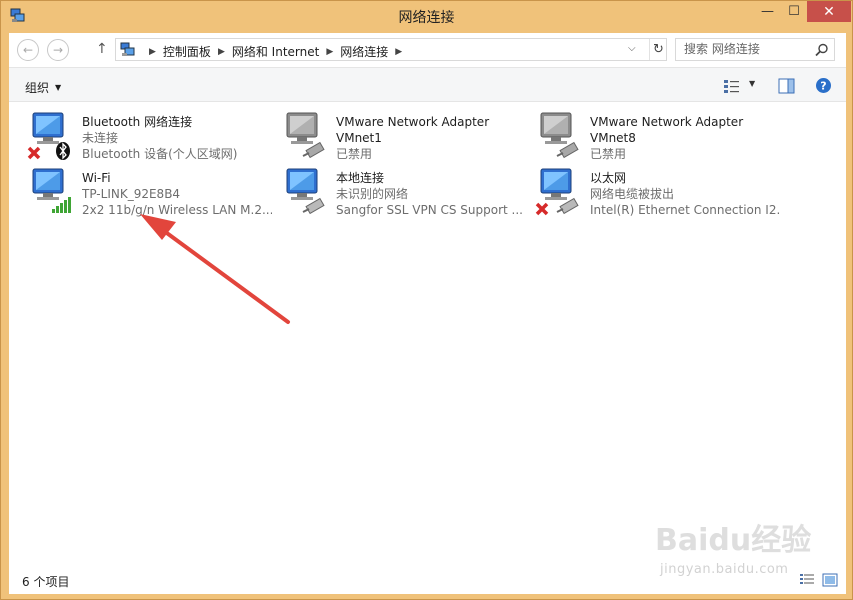  I want to click on connection-device: Bluetooth 设备(个人区域网), so click(160, 154).